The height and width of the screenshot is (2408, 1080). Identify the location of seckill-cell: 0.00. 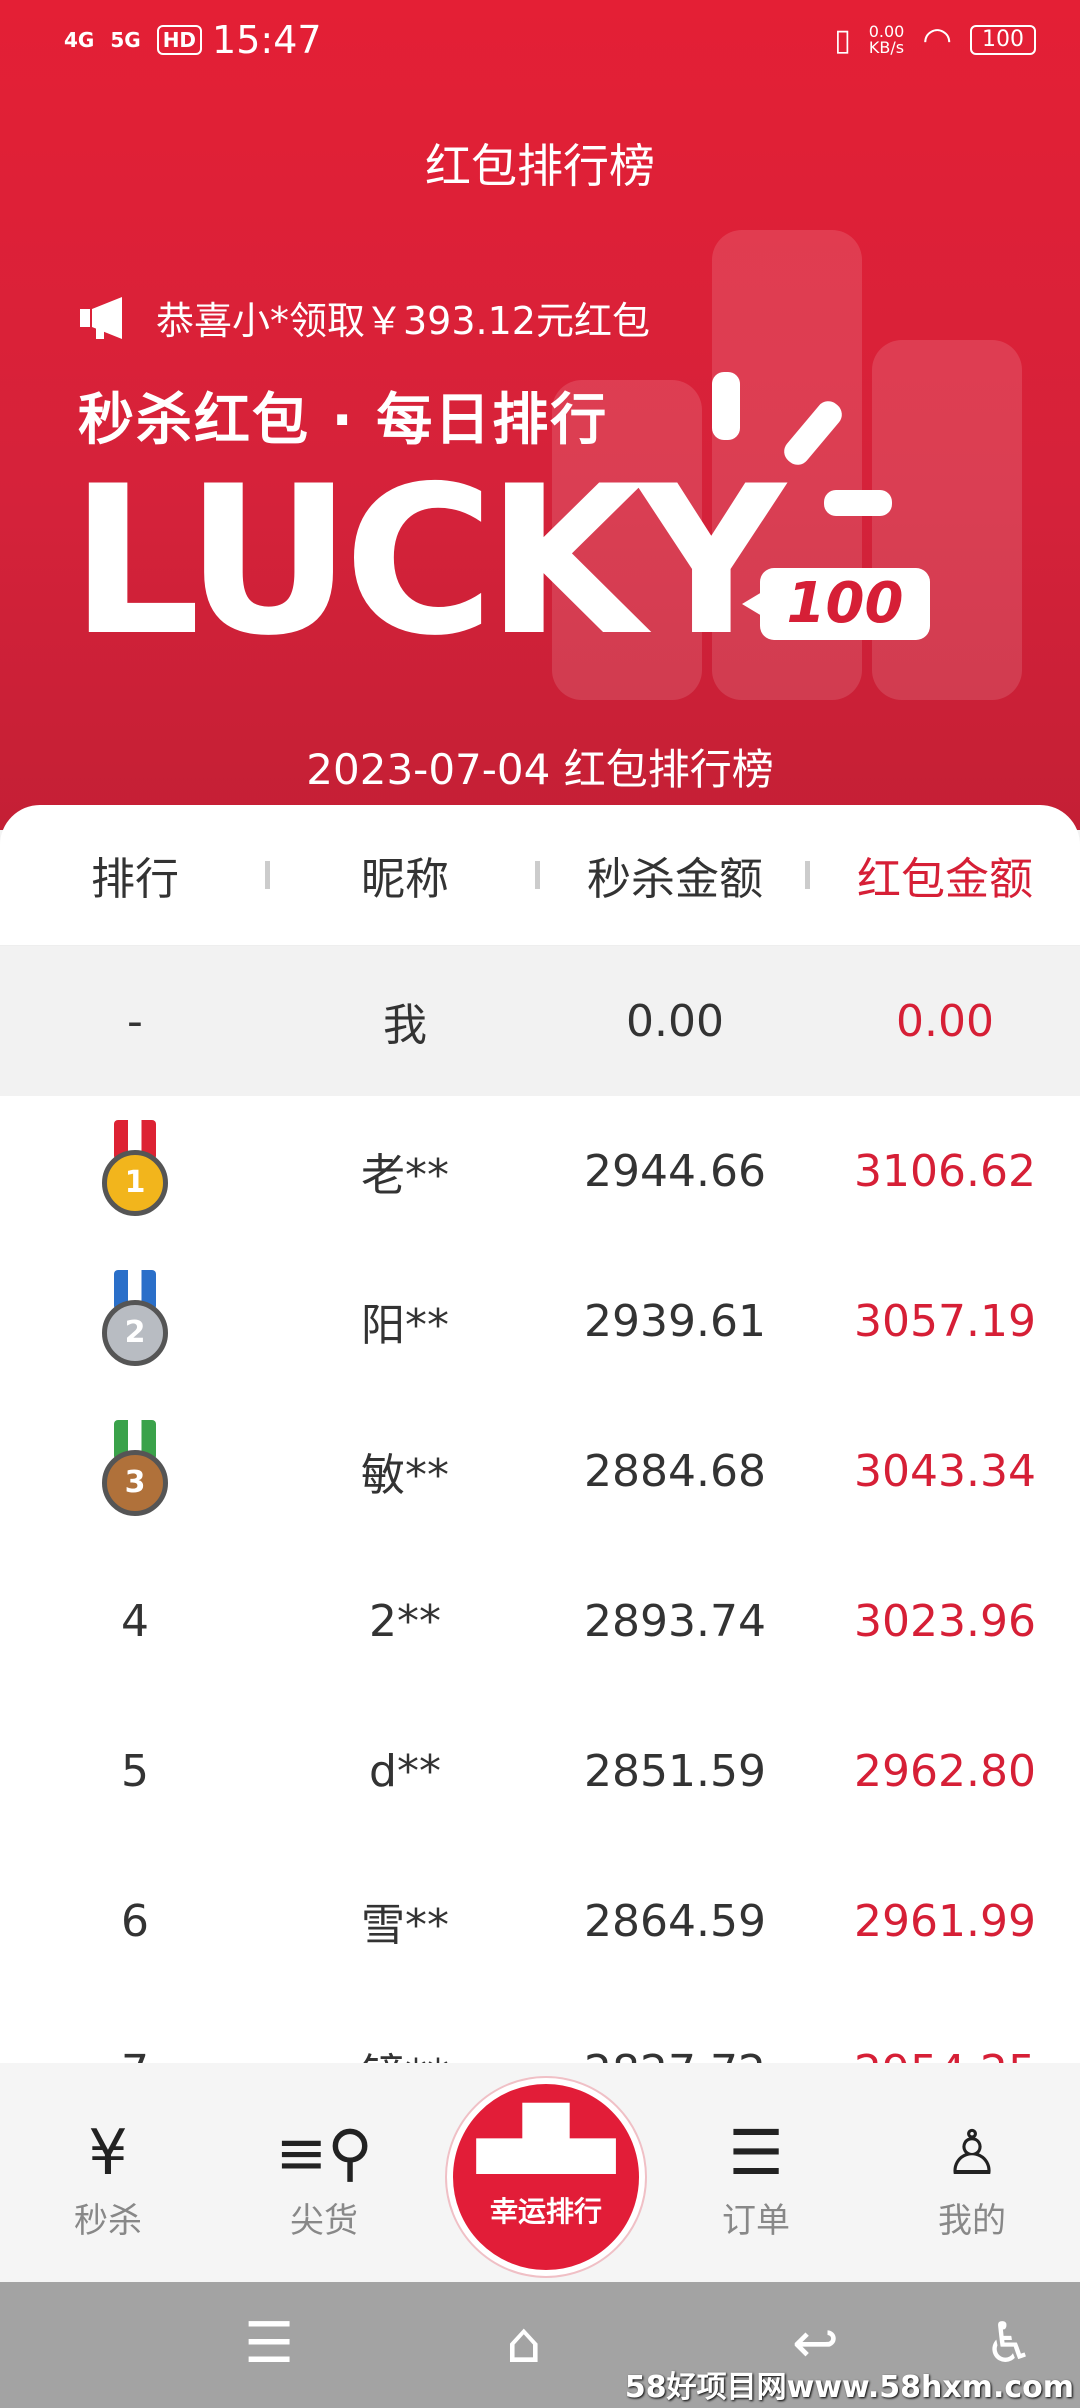
(675, 1021).